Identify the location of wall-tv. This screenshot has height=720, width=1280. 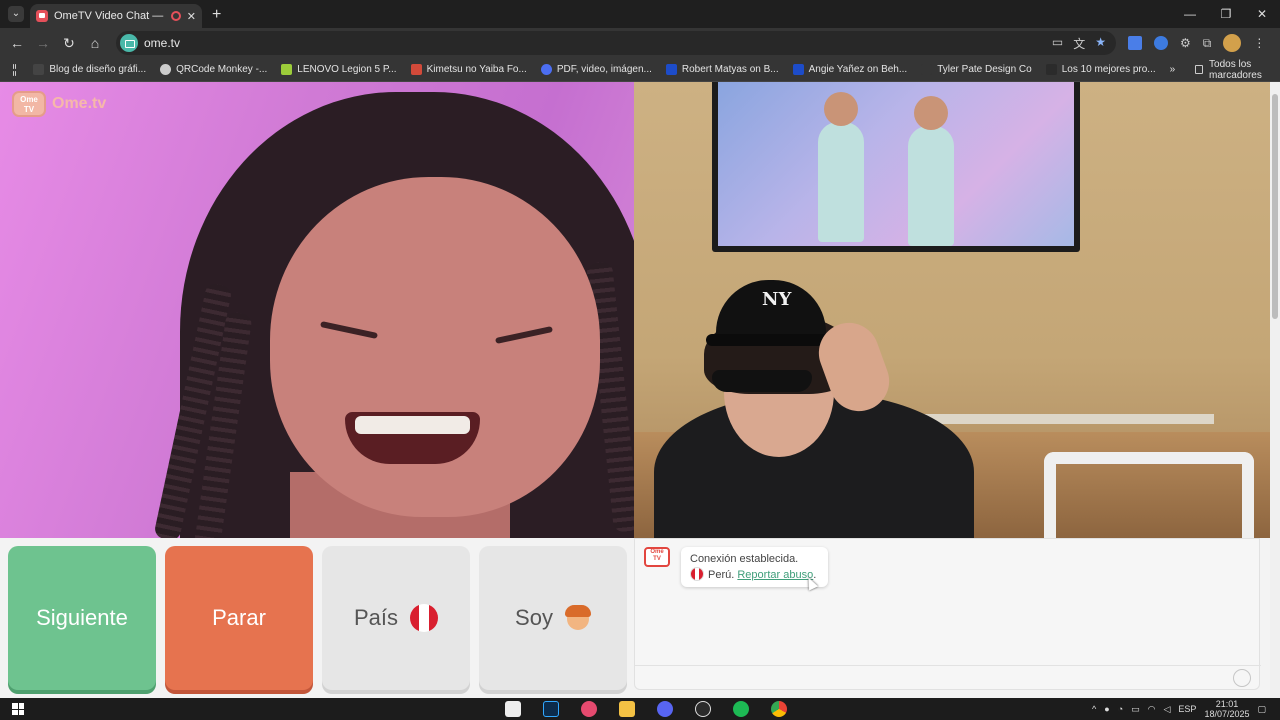
(896, 167).